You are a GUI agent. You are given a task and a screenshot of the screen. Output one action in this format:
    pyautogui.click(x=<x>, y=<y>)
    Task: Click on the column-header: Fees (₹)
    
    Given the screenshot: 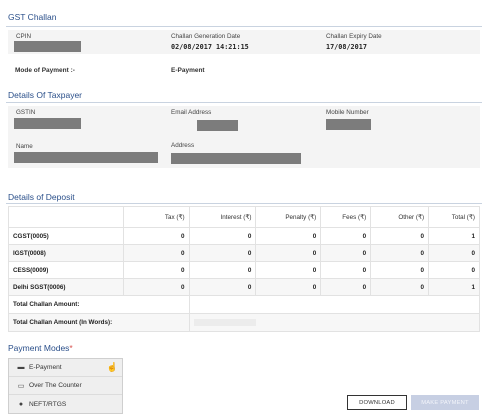 What is the action you would take?
    pyautogui.click(x=346, y=217)
    